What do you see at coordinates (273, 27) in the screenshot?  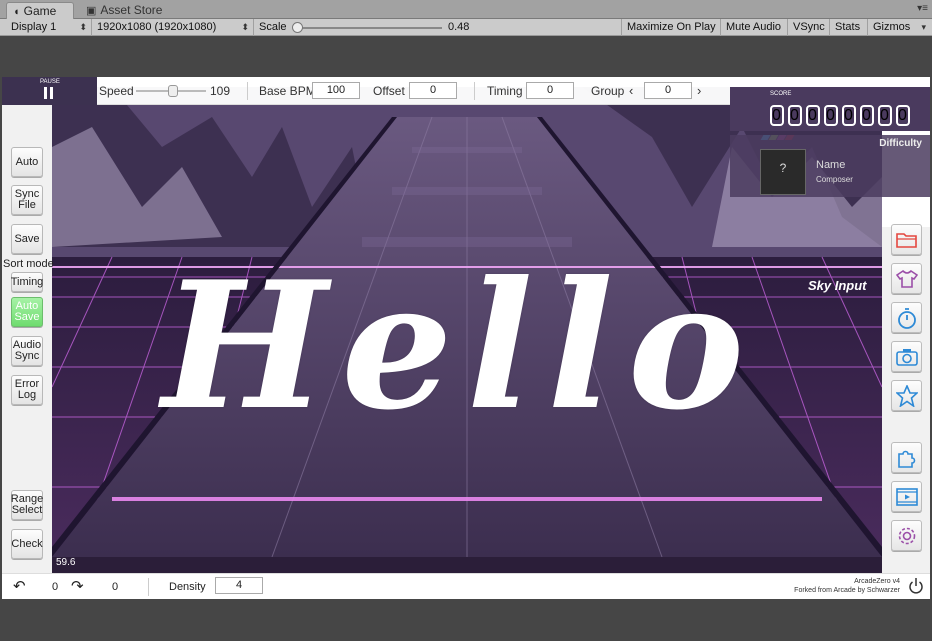 I see `scale-label: Scale` at bounding box center [273, 27].